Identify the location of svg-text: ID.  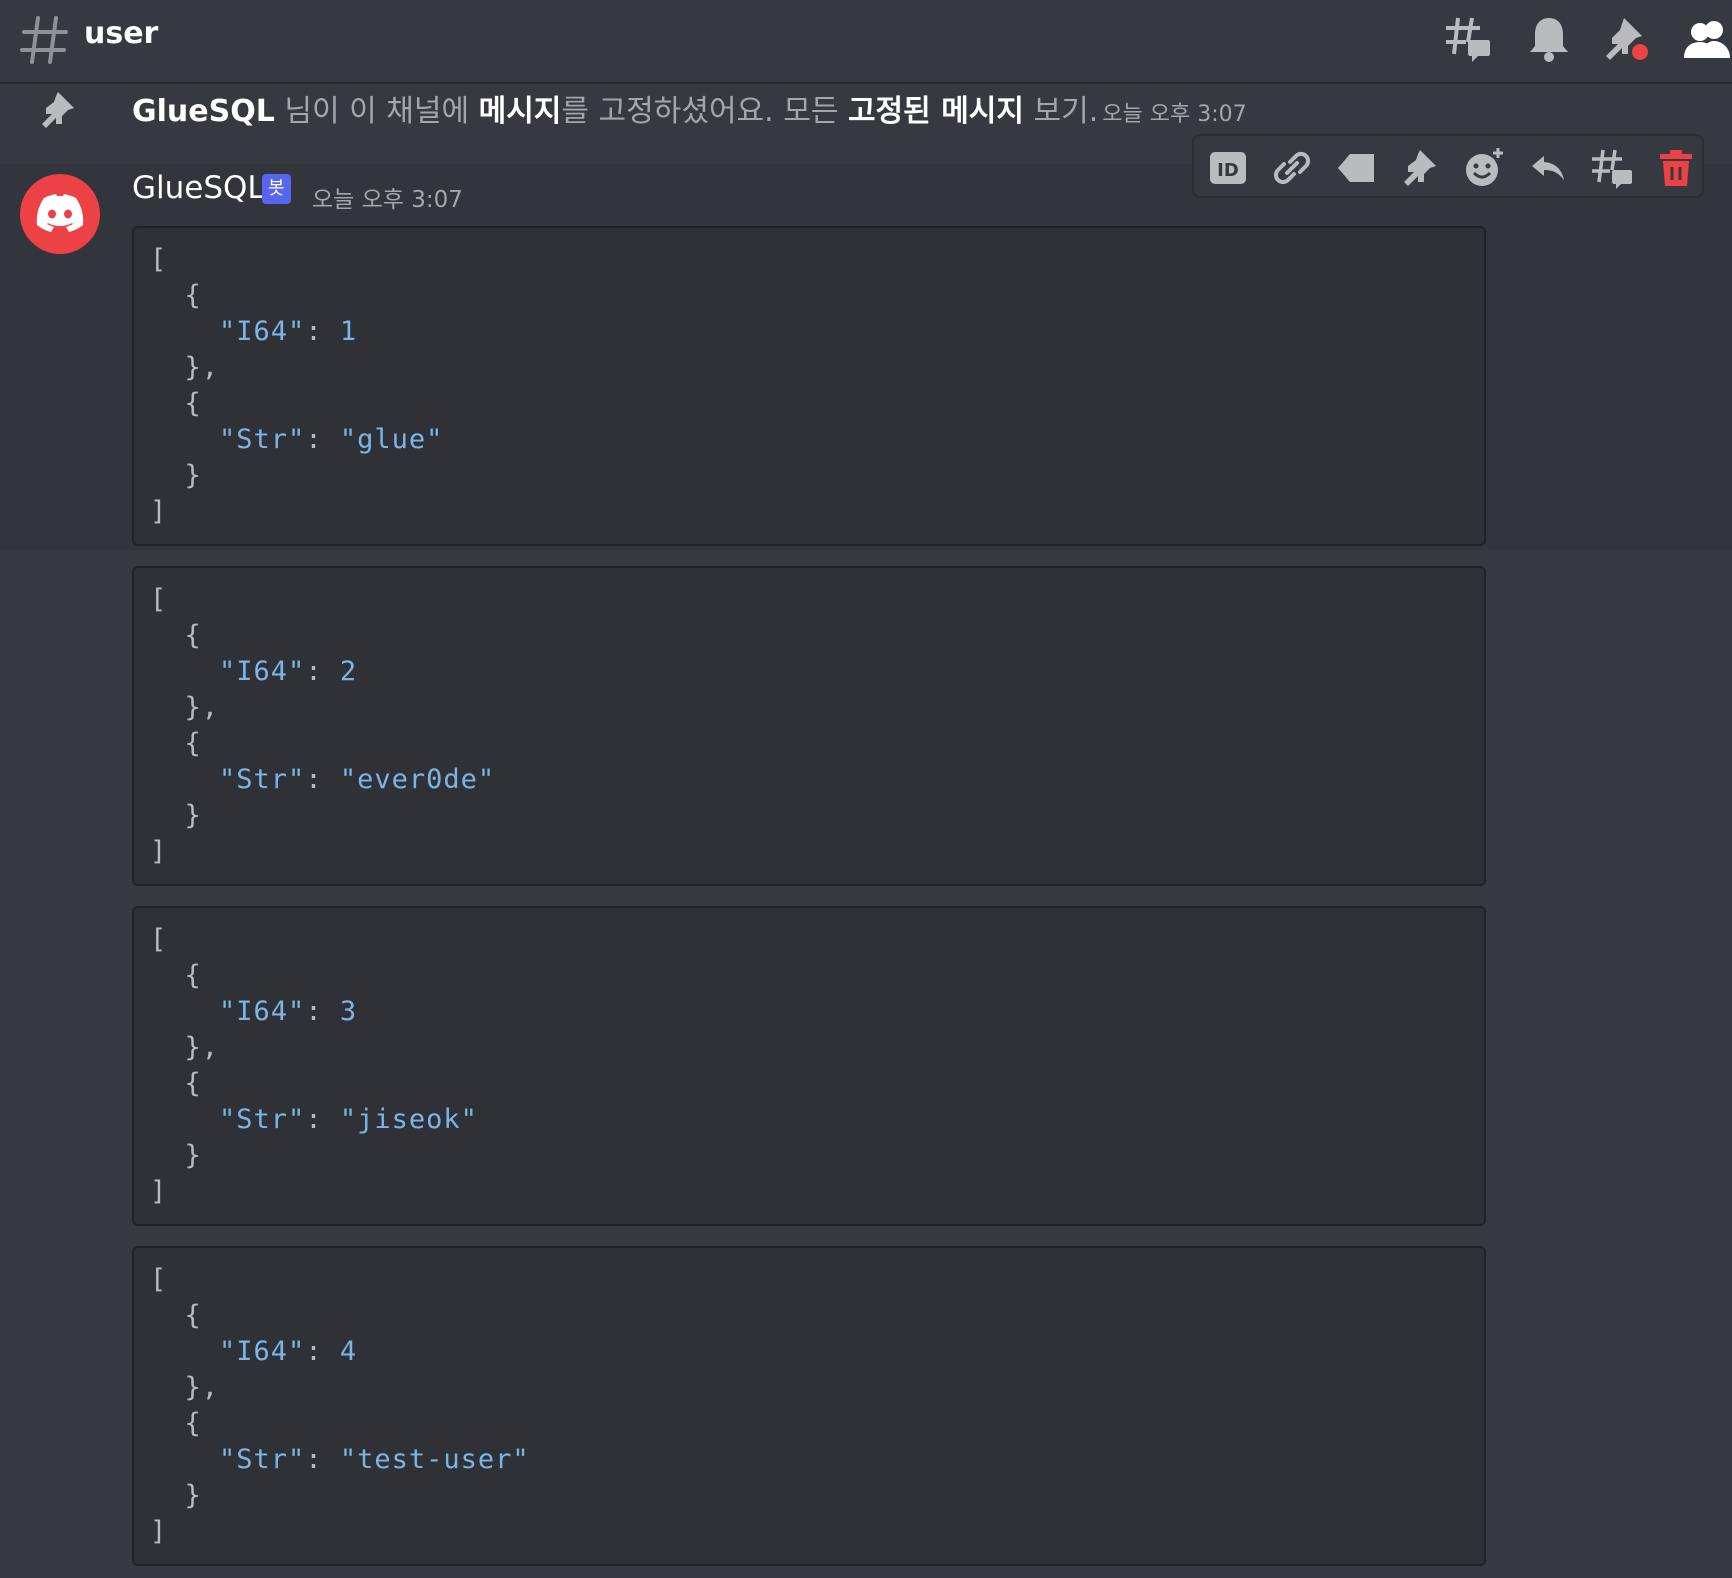
(1228, 170).